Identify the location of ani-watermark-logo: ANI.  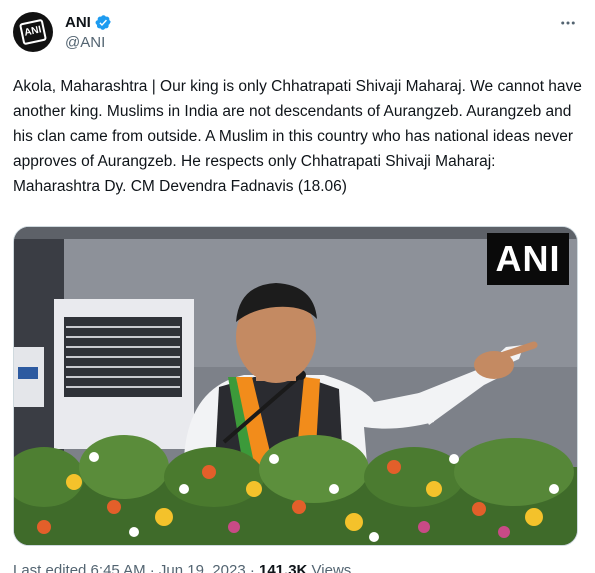
(528, 259).